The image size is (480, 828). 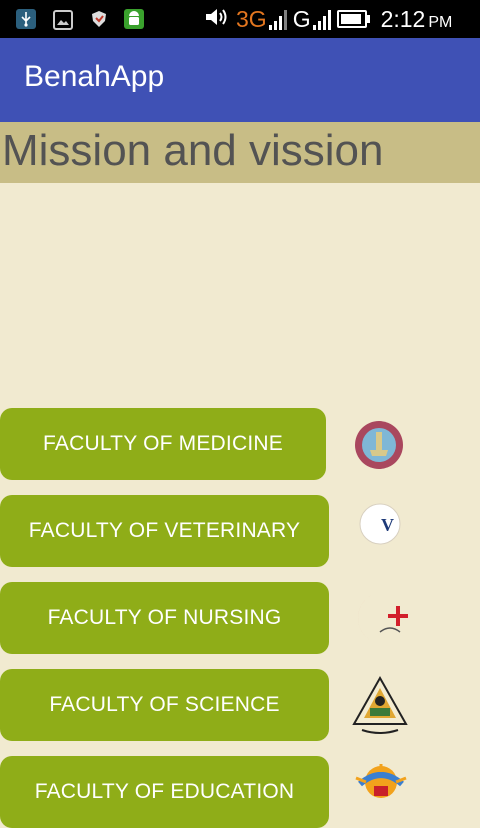 I want to click on faculty-education-button: FACULTY OF EDUCATION, so click(x=164, y=792).